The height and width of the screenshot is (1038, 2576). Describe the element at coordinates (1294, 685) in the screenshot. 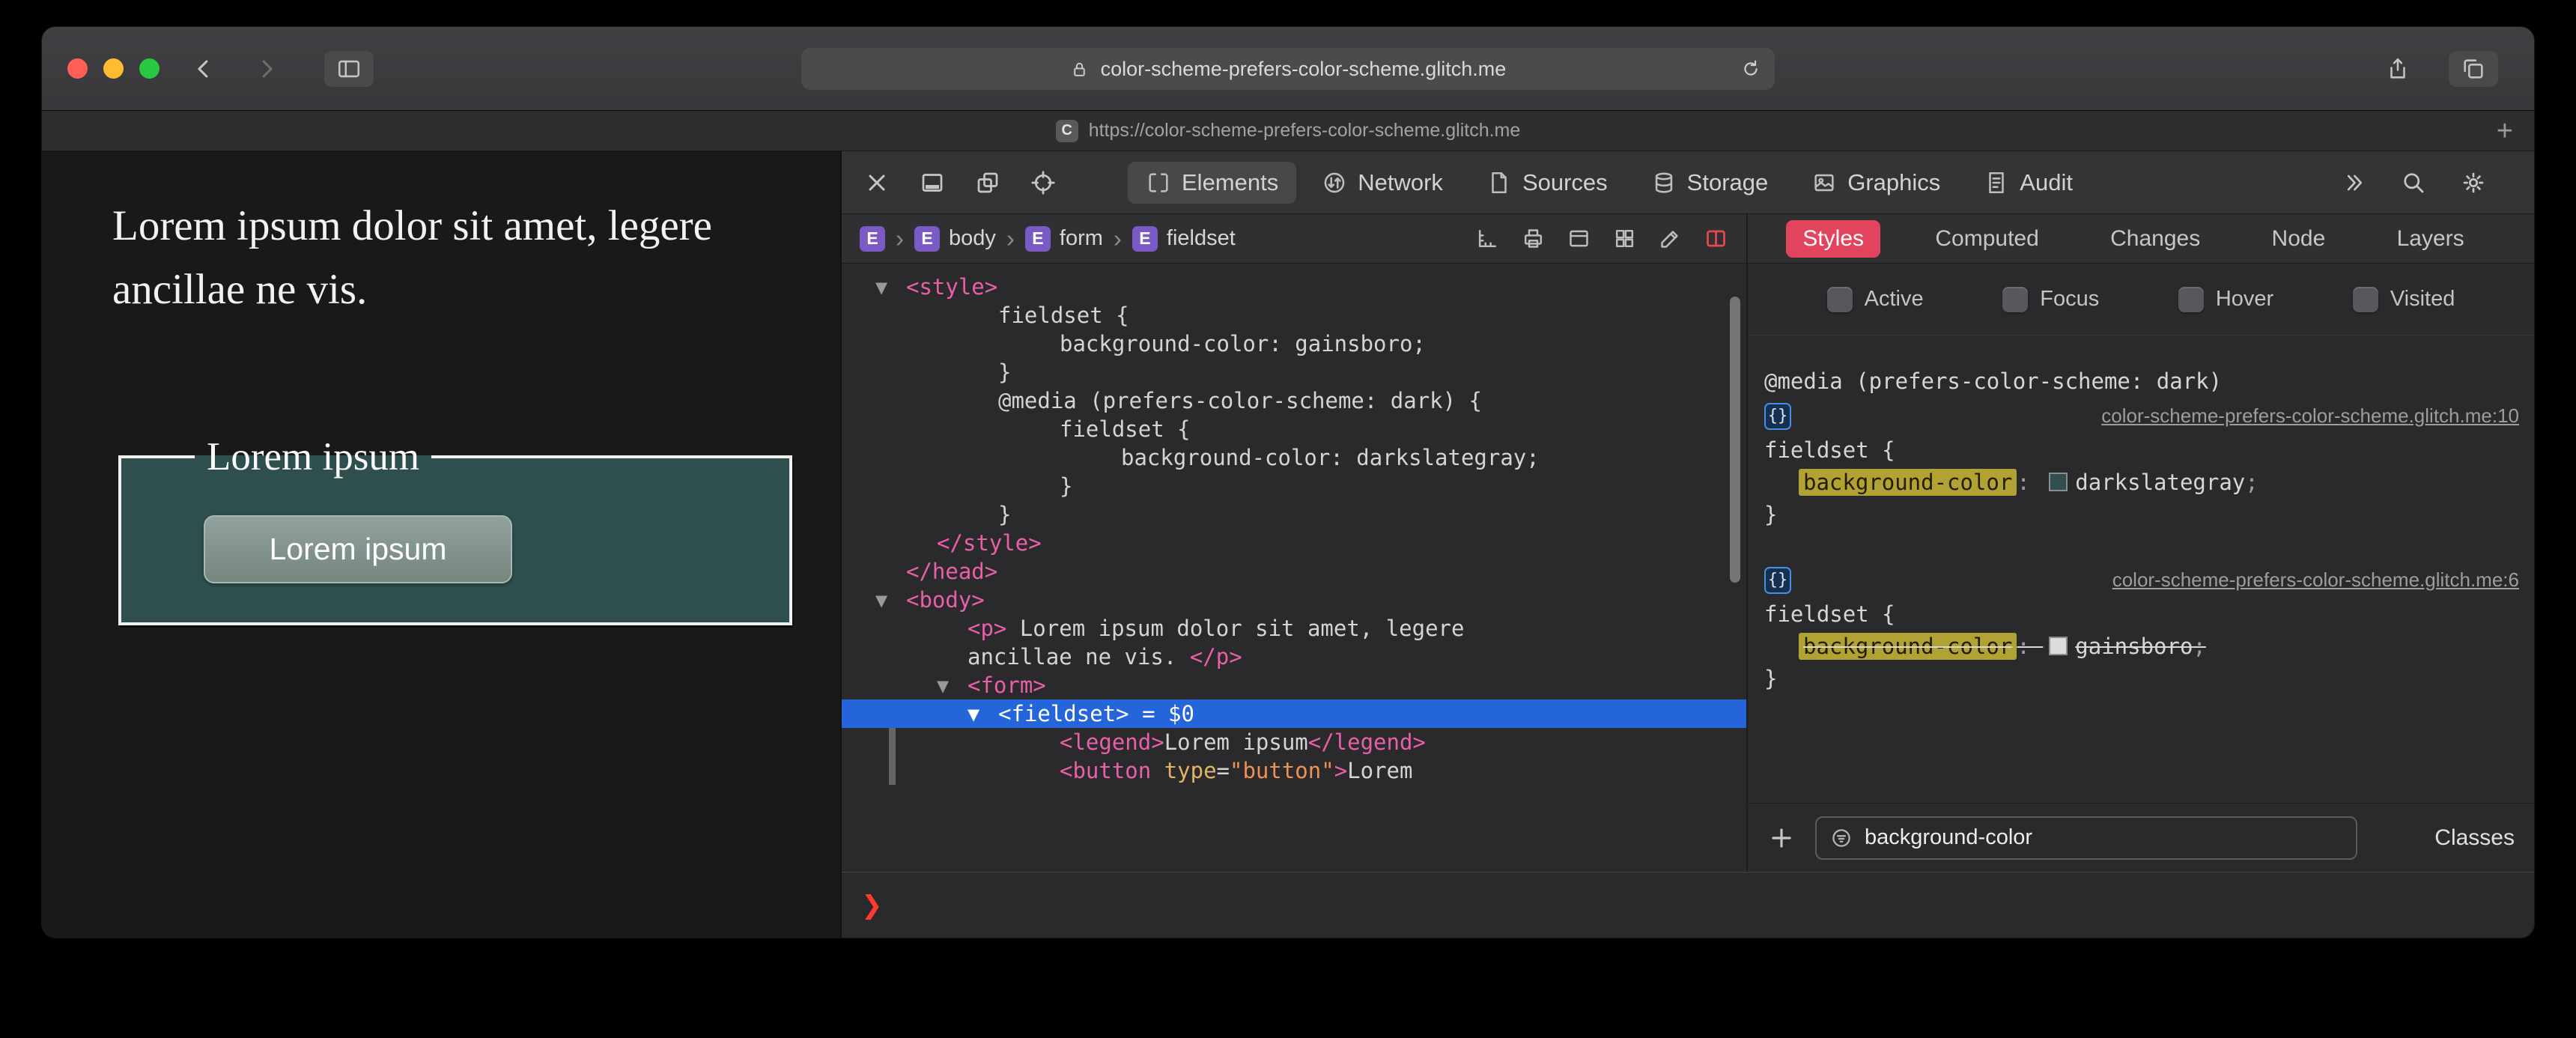

I see `dom-tree-line: ▼ <form>` at that location.